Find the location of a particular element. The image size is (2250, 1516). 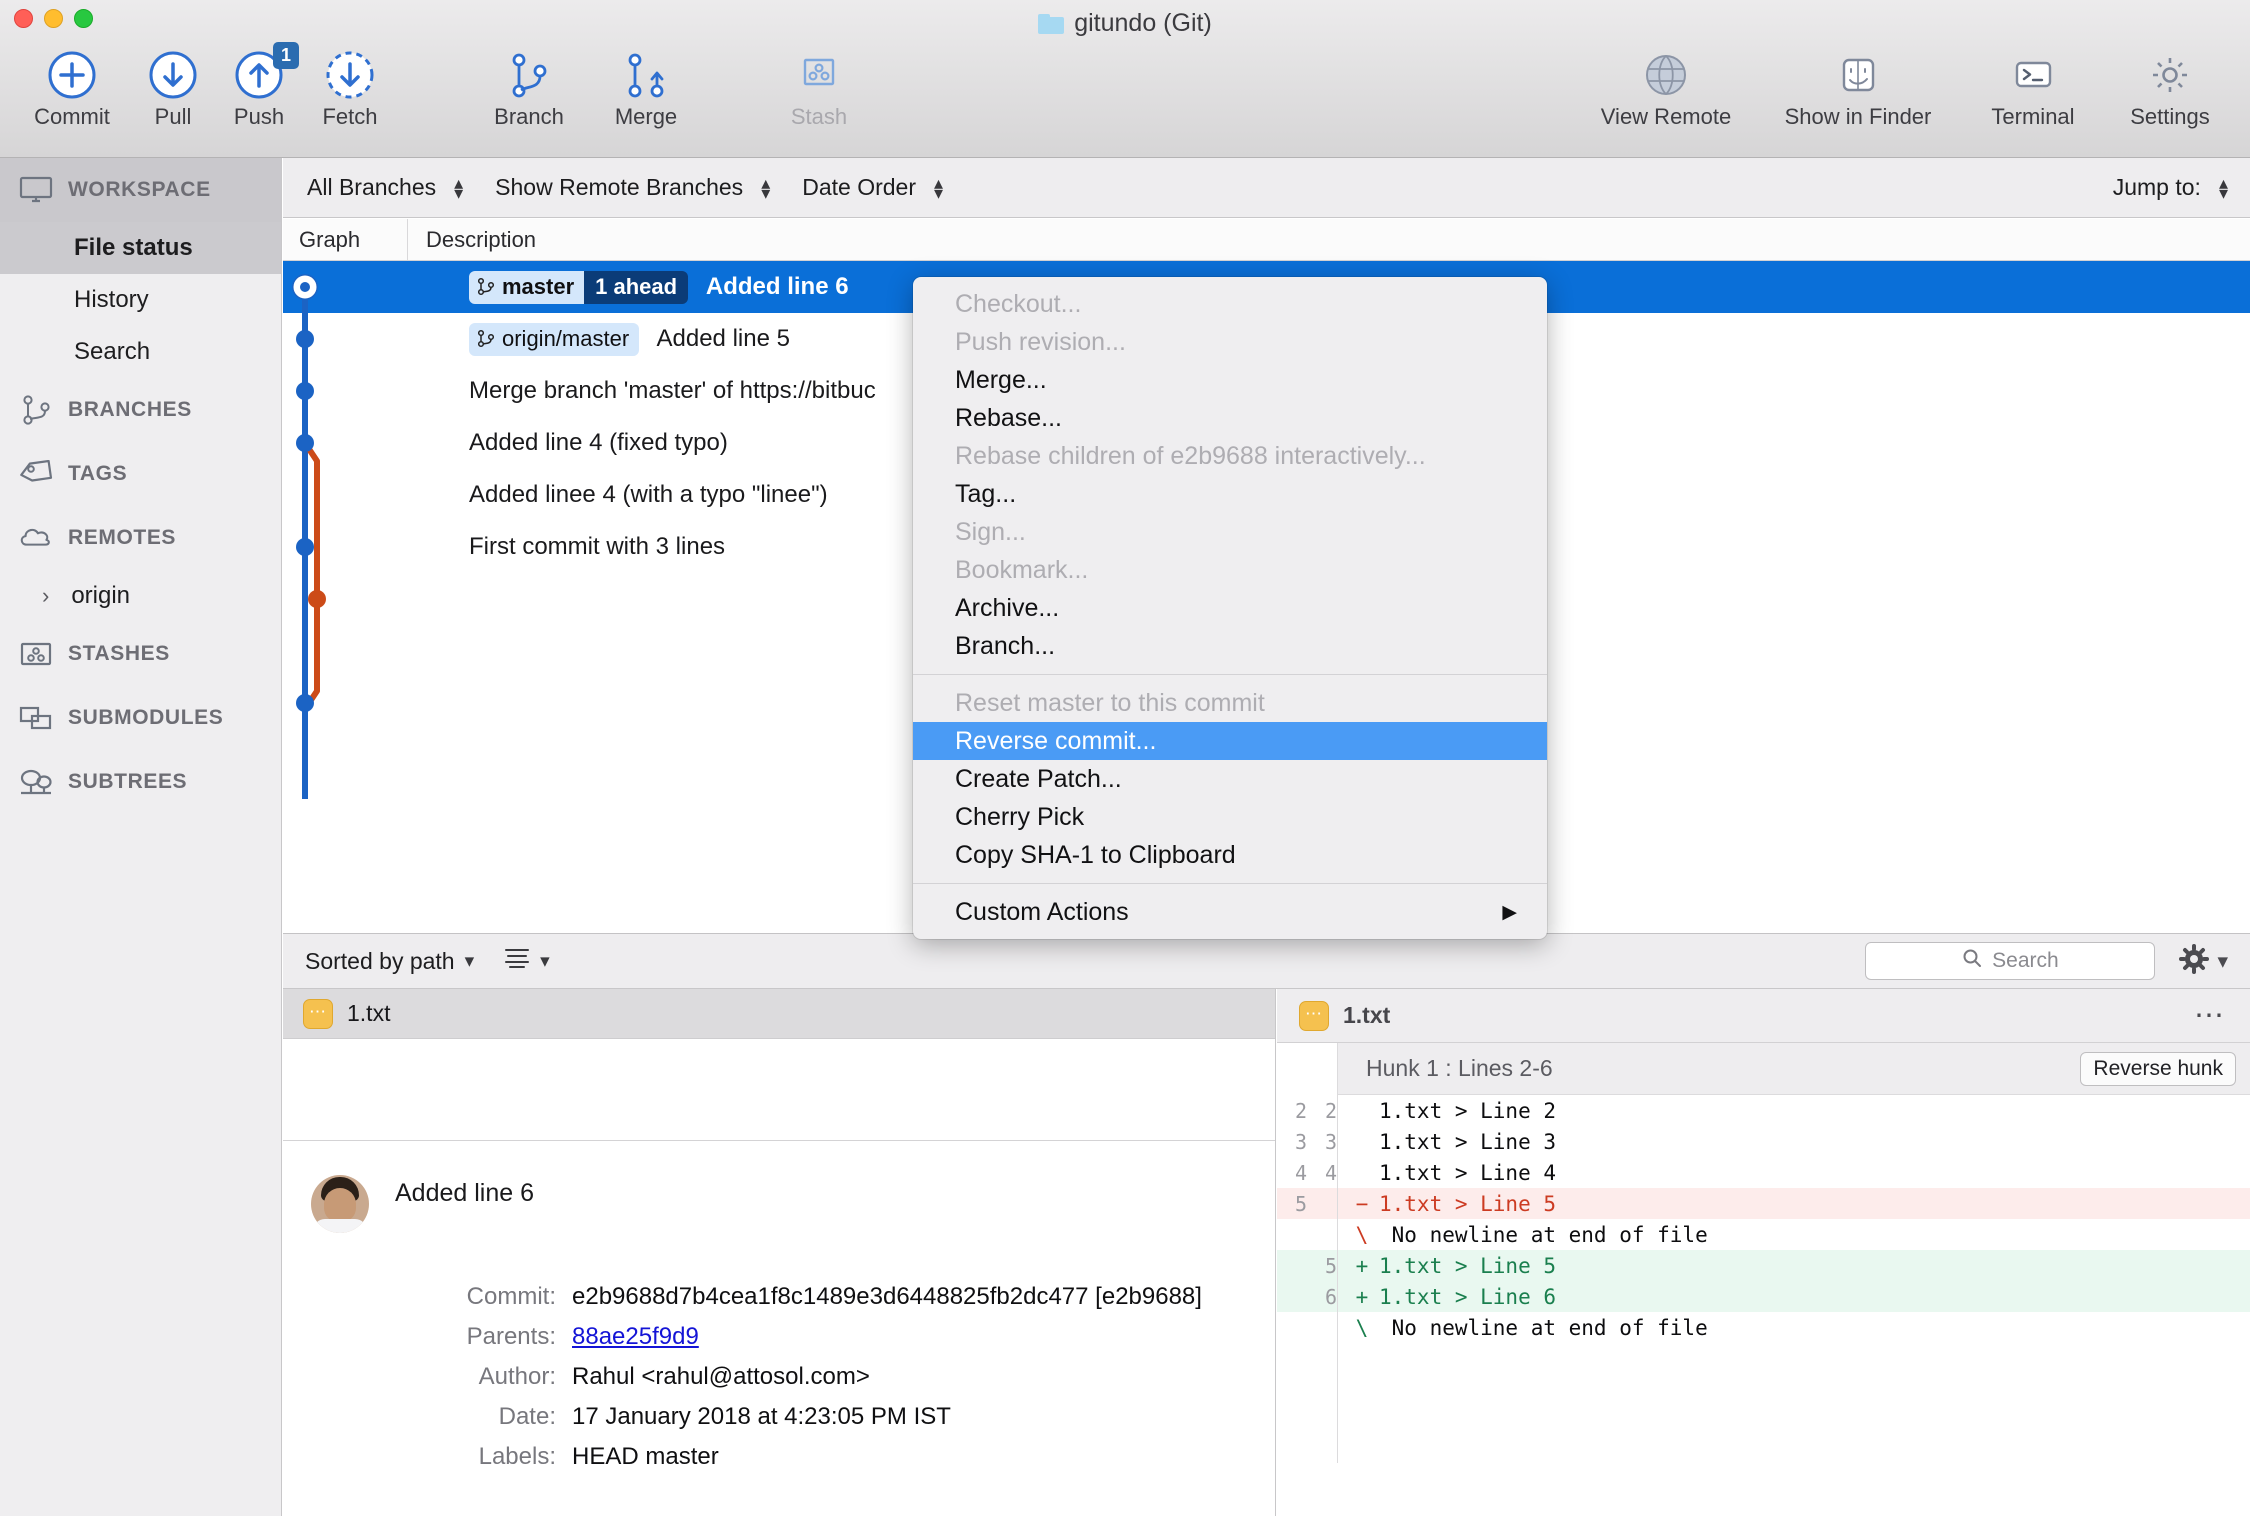

search-icon is located at coordinates (1972, 961).